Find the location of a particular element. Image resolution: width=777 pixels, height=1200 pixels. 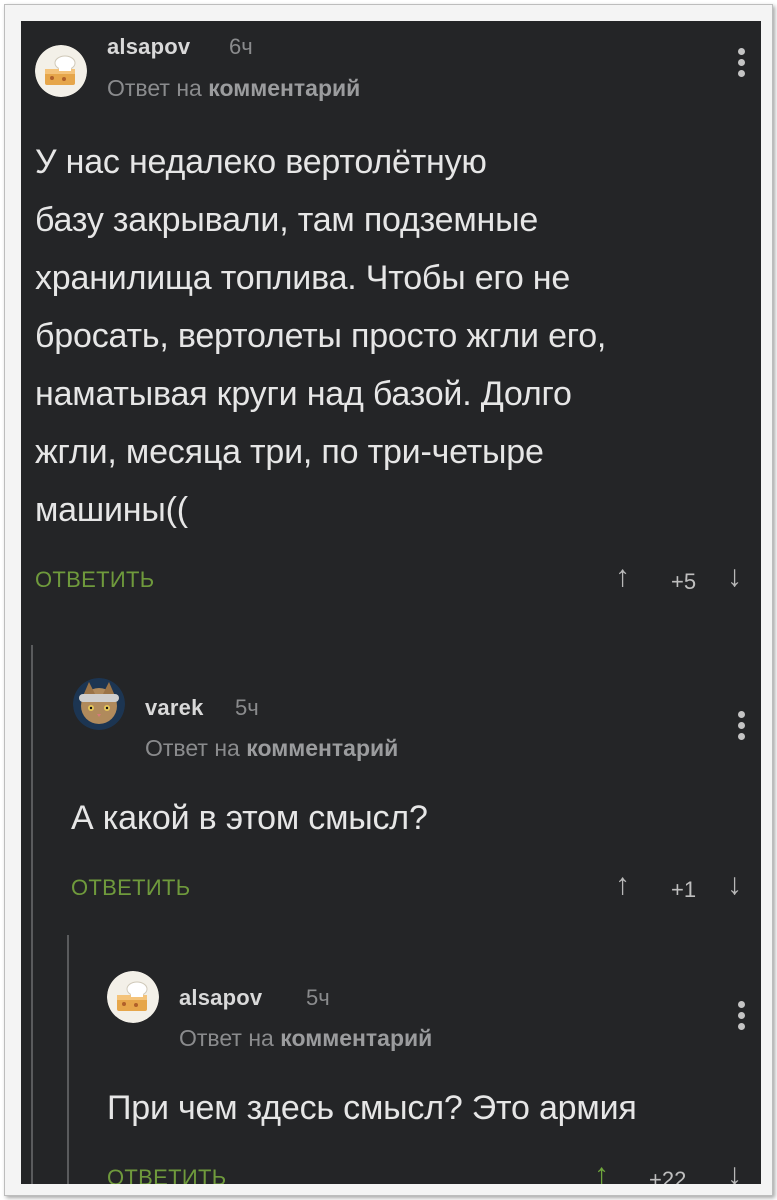

comment-score: +22 is located at coordinates (668, 1175).